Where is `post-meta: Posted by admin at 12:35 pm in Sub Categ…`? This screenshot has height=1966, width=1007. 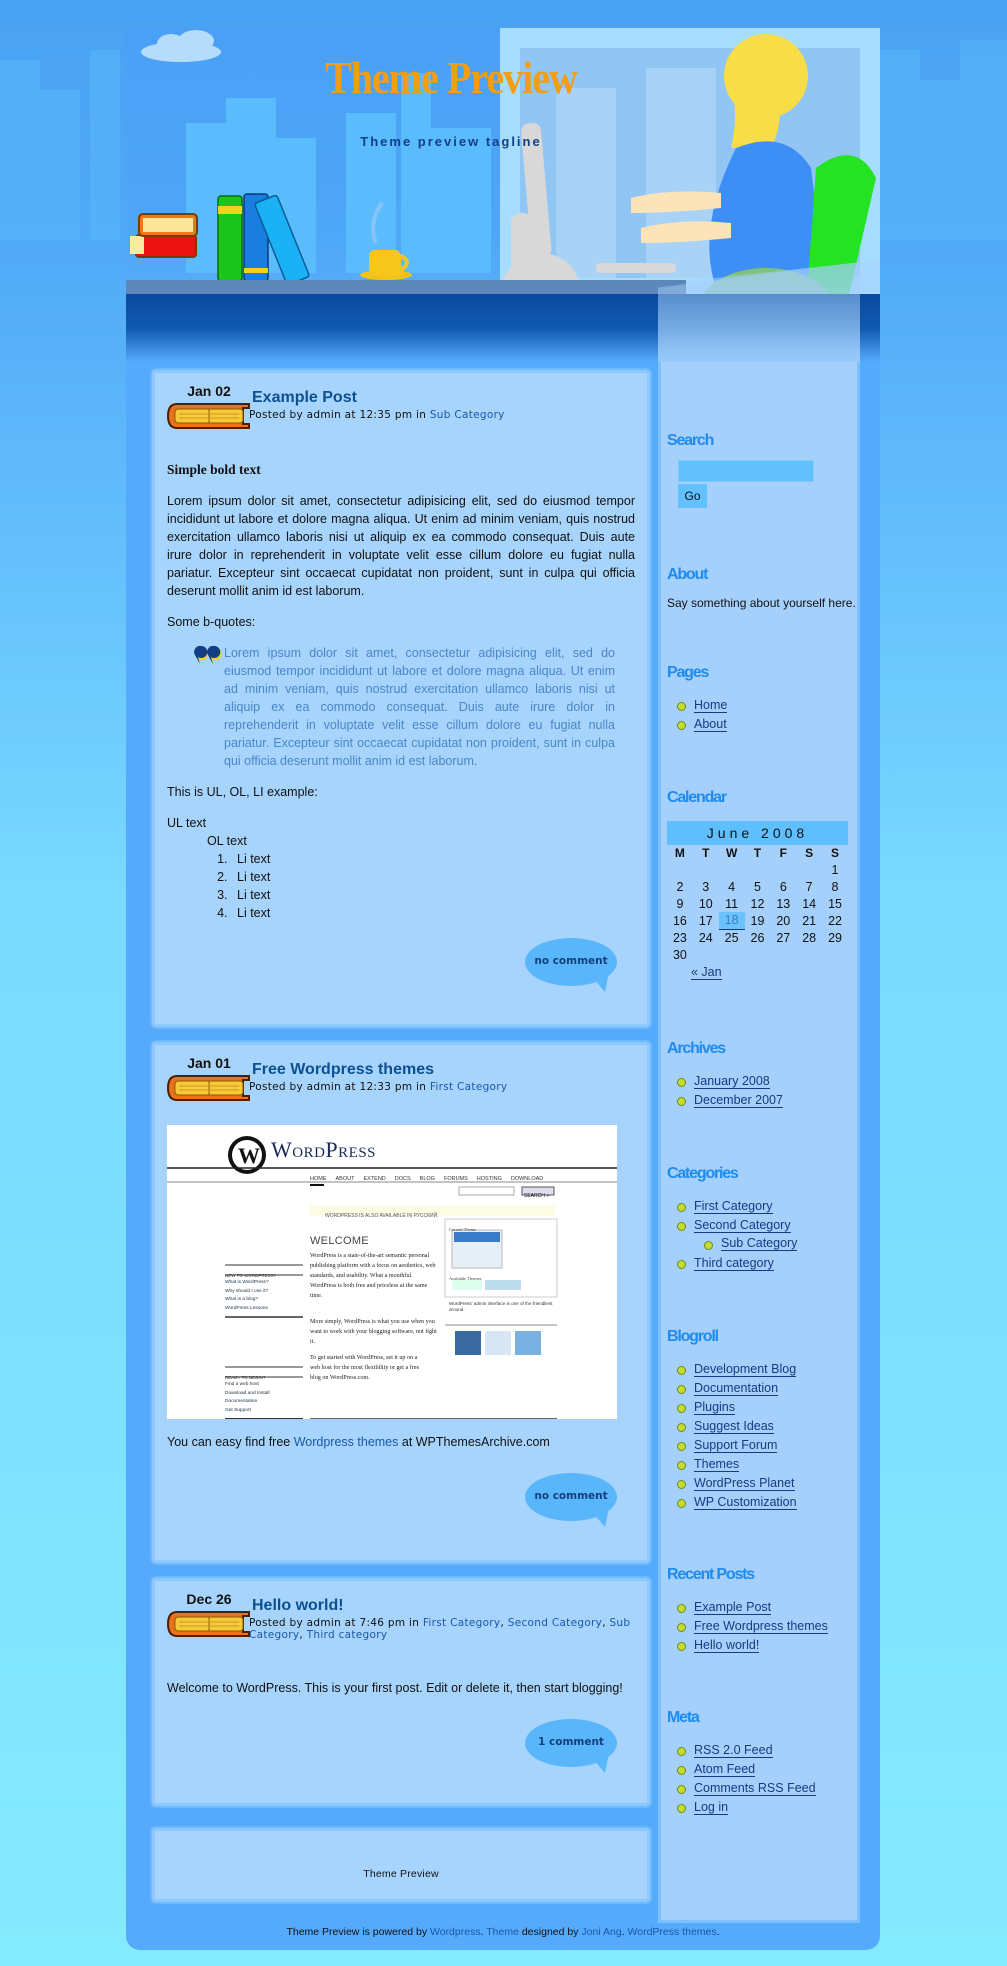
post-meta: Posted by admin at 12:35 pm in Sub Categ… is located at coordinates (445, 415).